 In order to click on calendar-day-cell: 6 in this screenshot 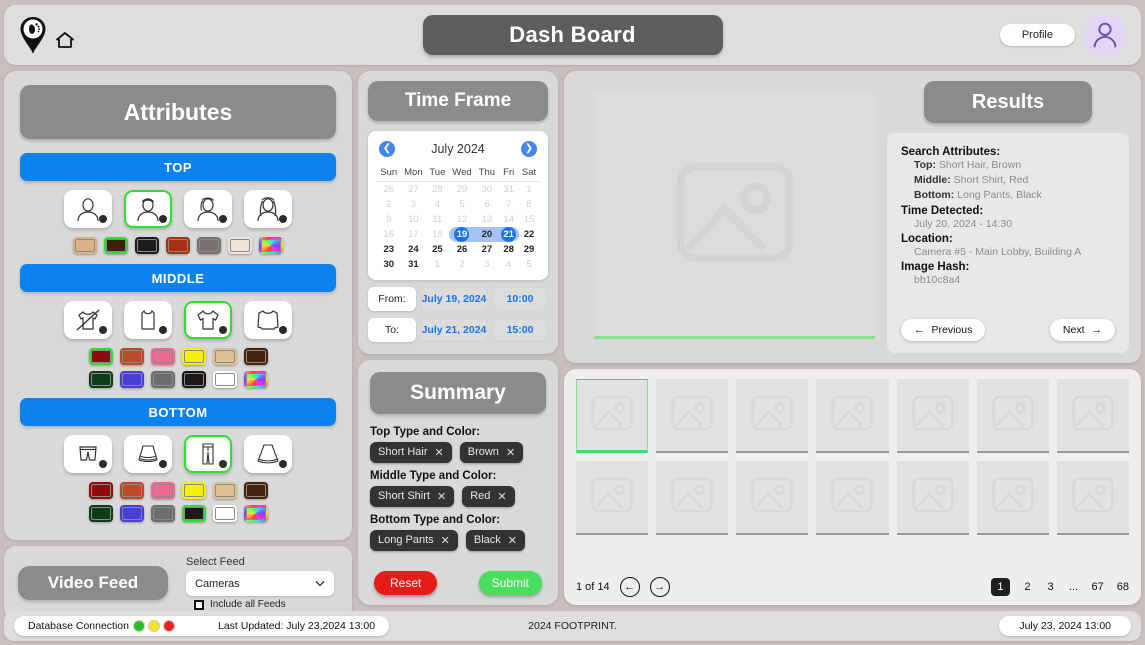, I will do `click(486, 204)`.